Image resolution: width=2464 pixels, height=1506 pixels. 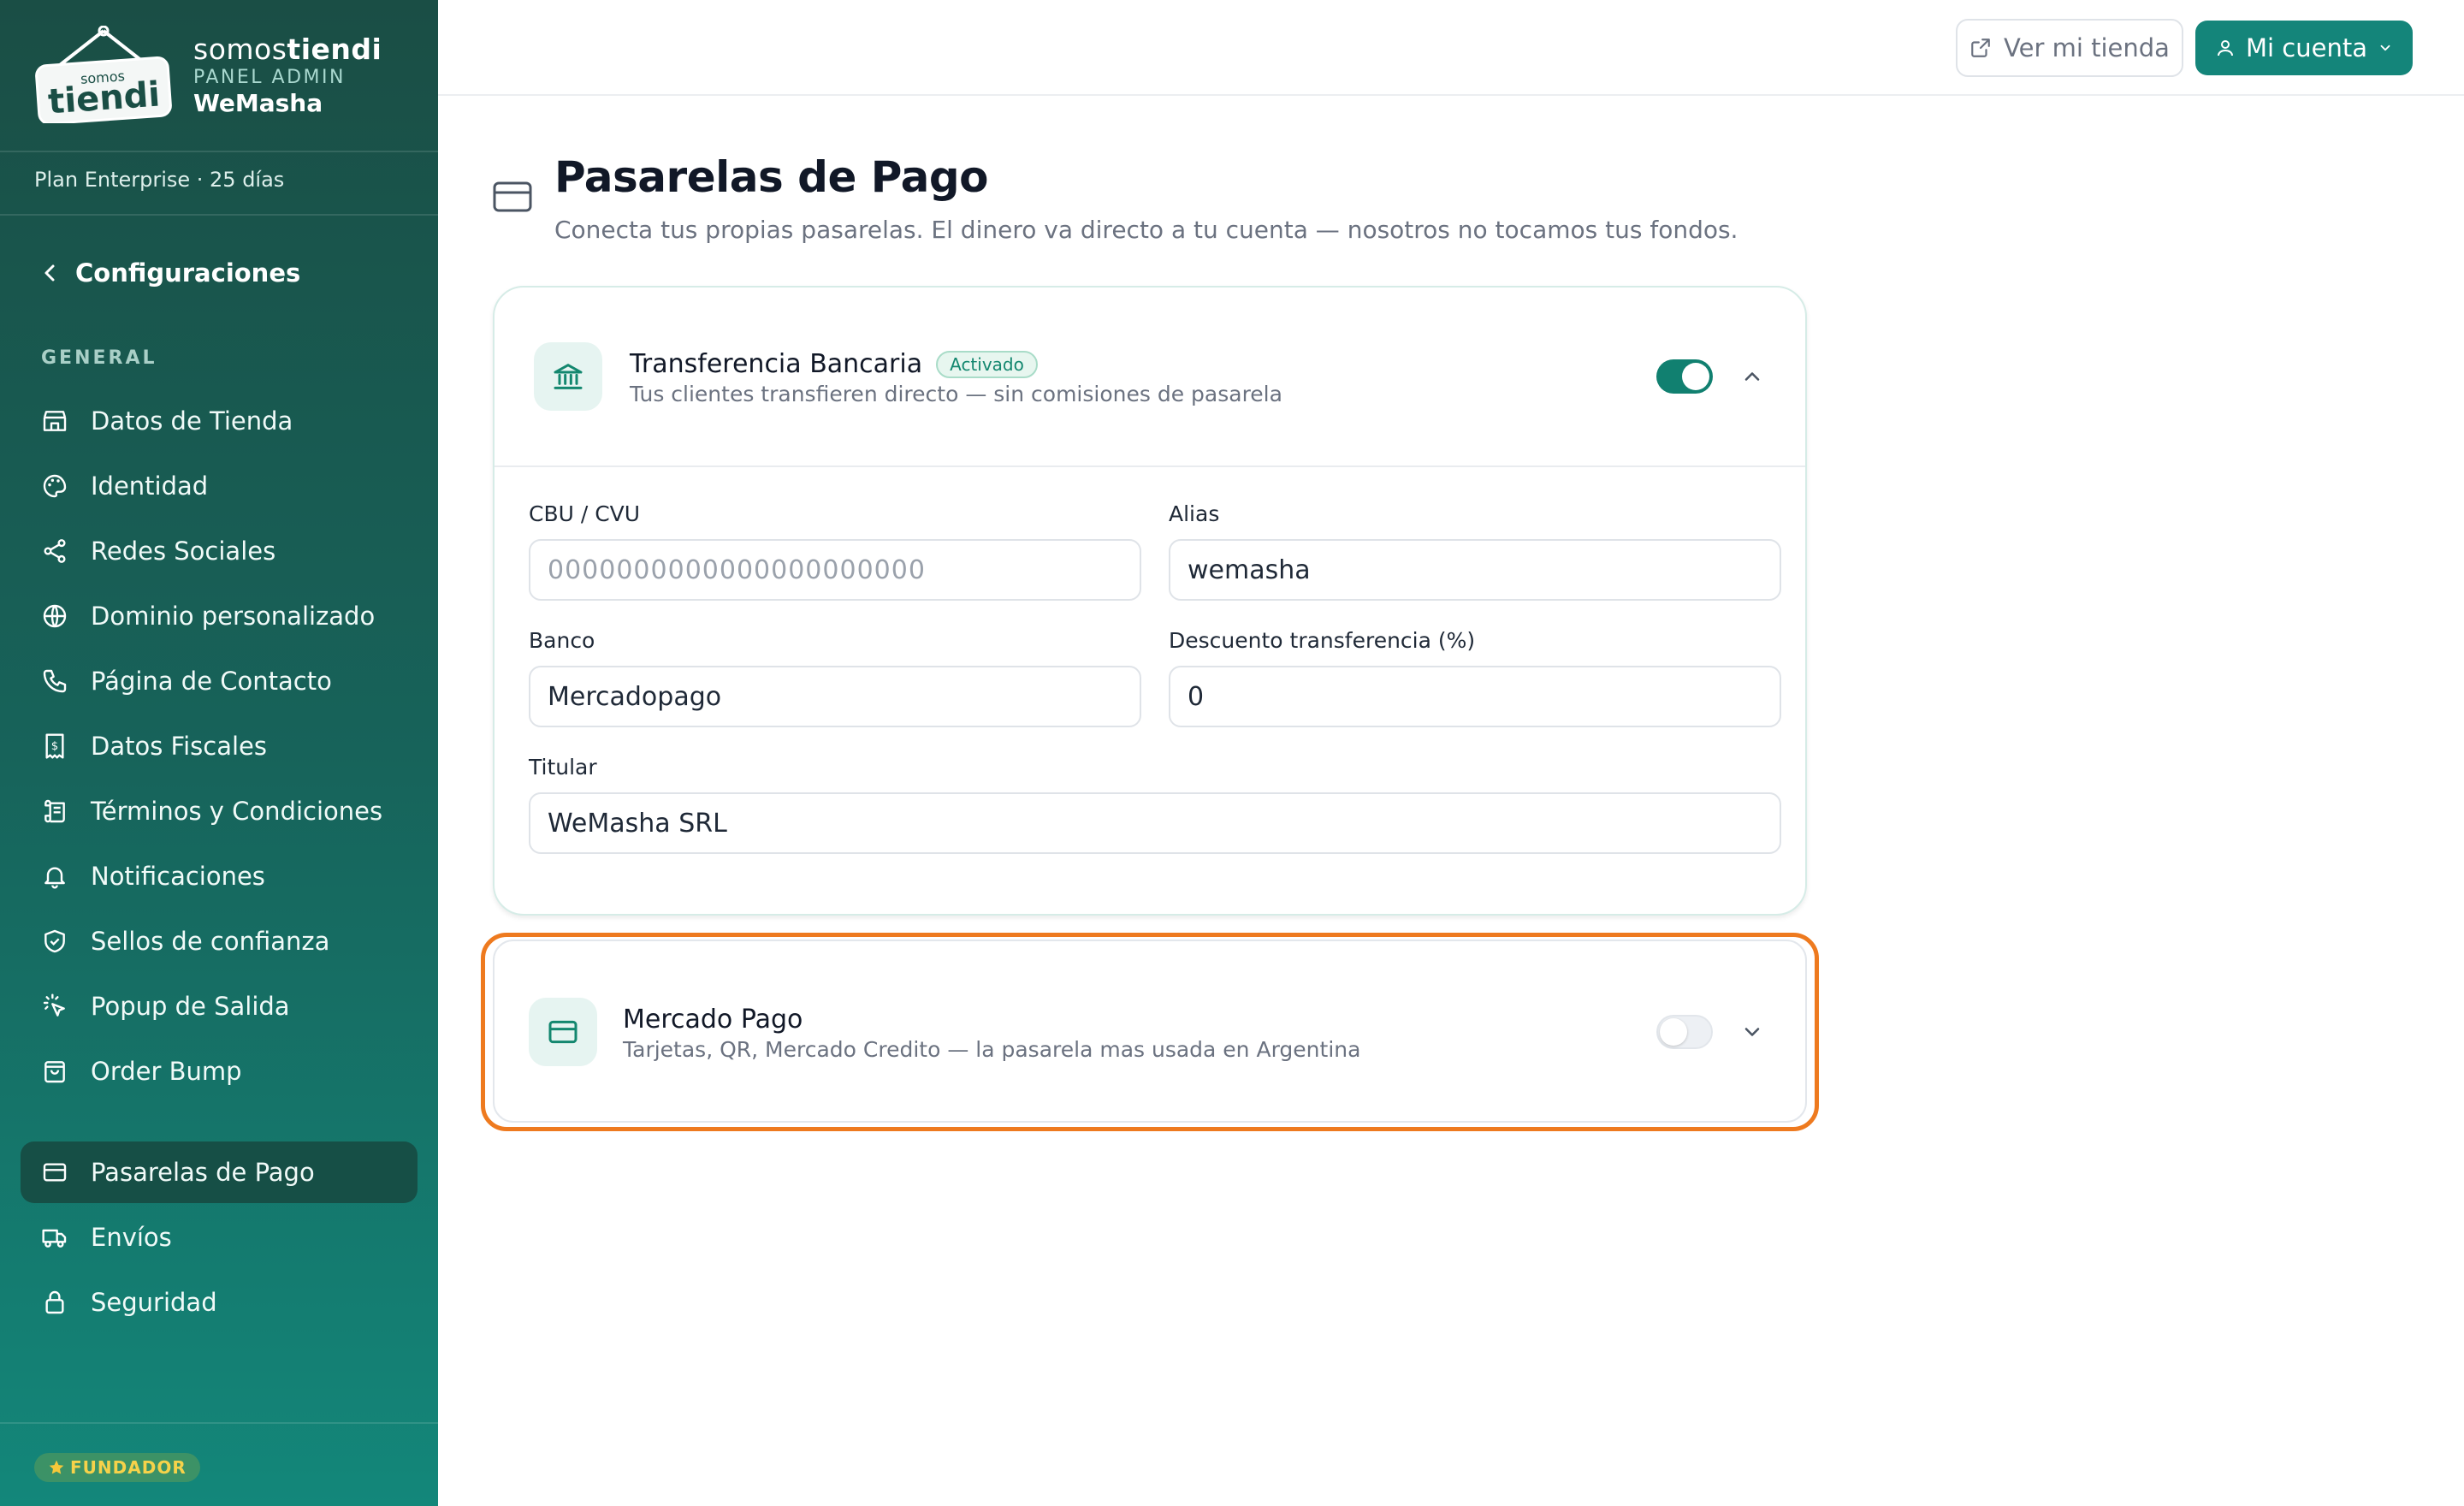 What do you see at coordinates (54, 1302) in the screenshot?
I see `lock-icon` at bounding box center [54, 1302].